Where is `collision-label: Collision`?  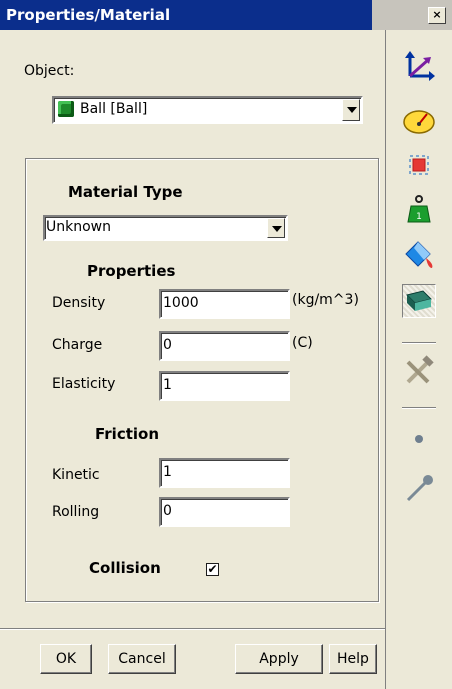 collision-label: Collision is located at coordinates (125, 568).